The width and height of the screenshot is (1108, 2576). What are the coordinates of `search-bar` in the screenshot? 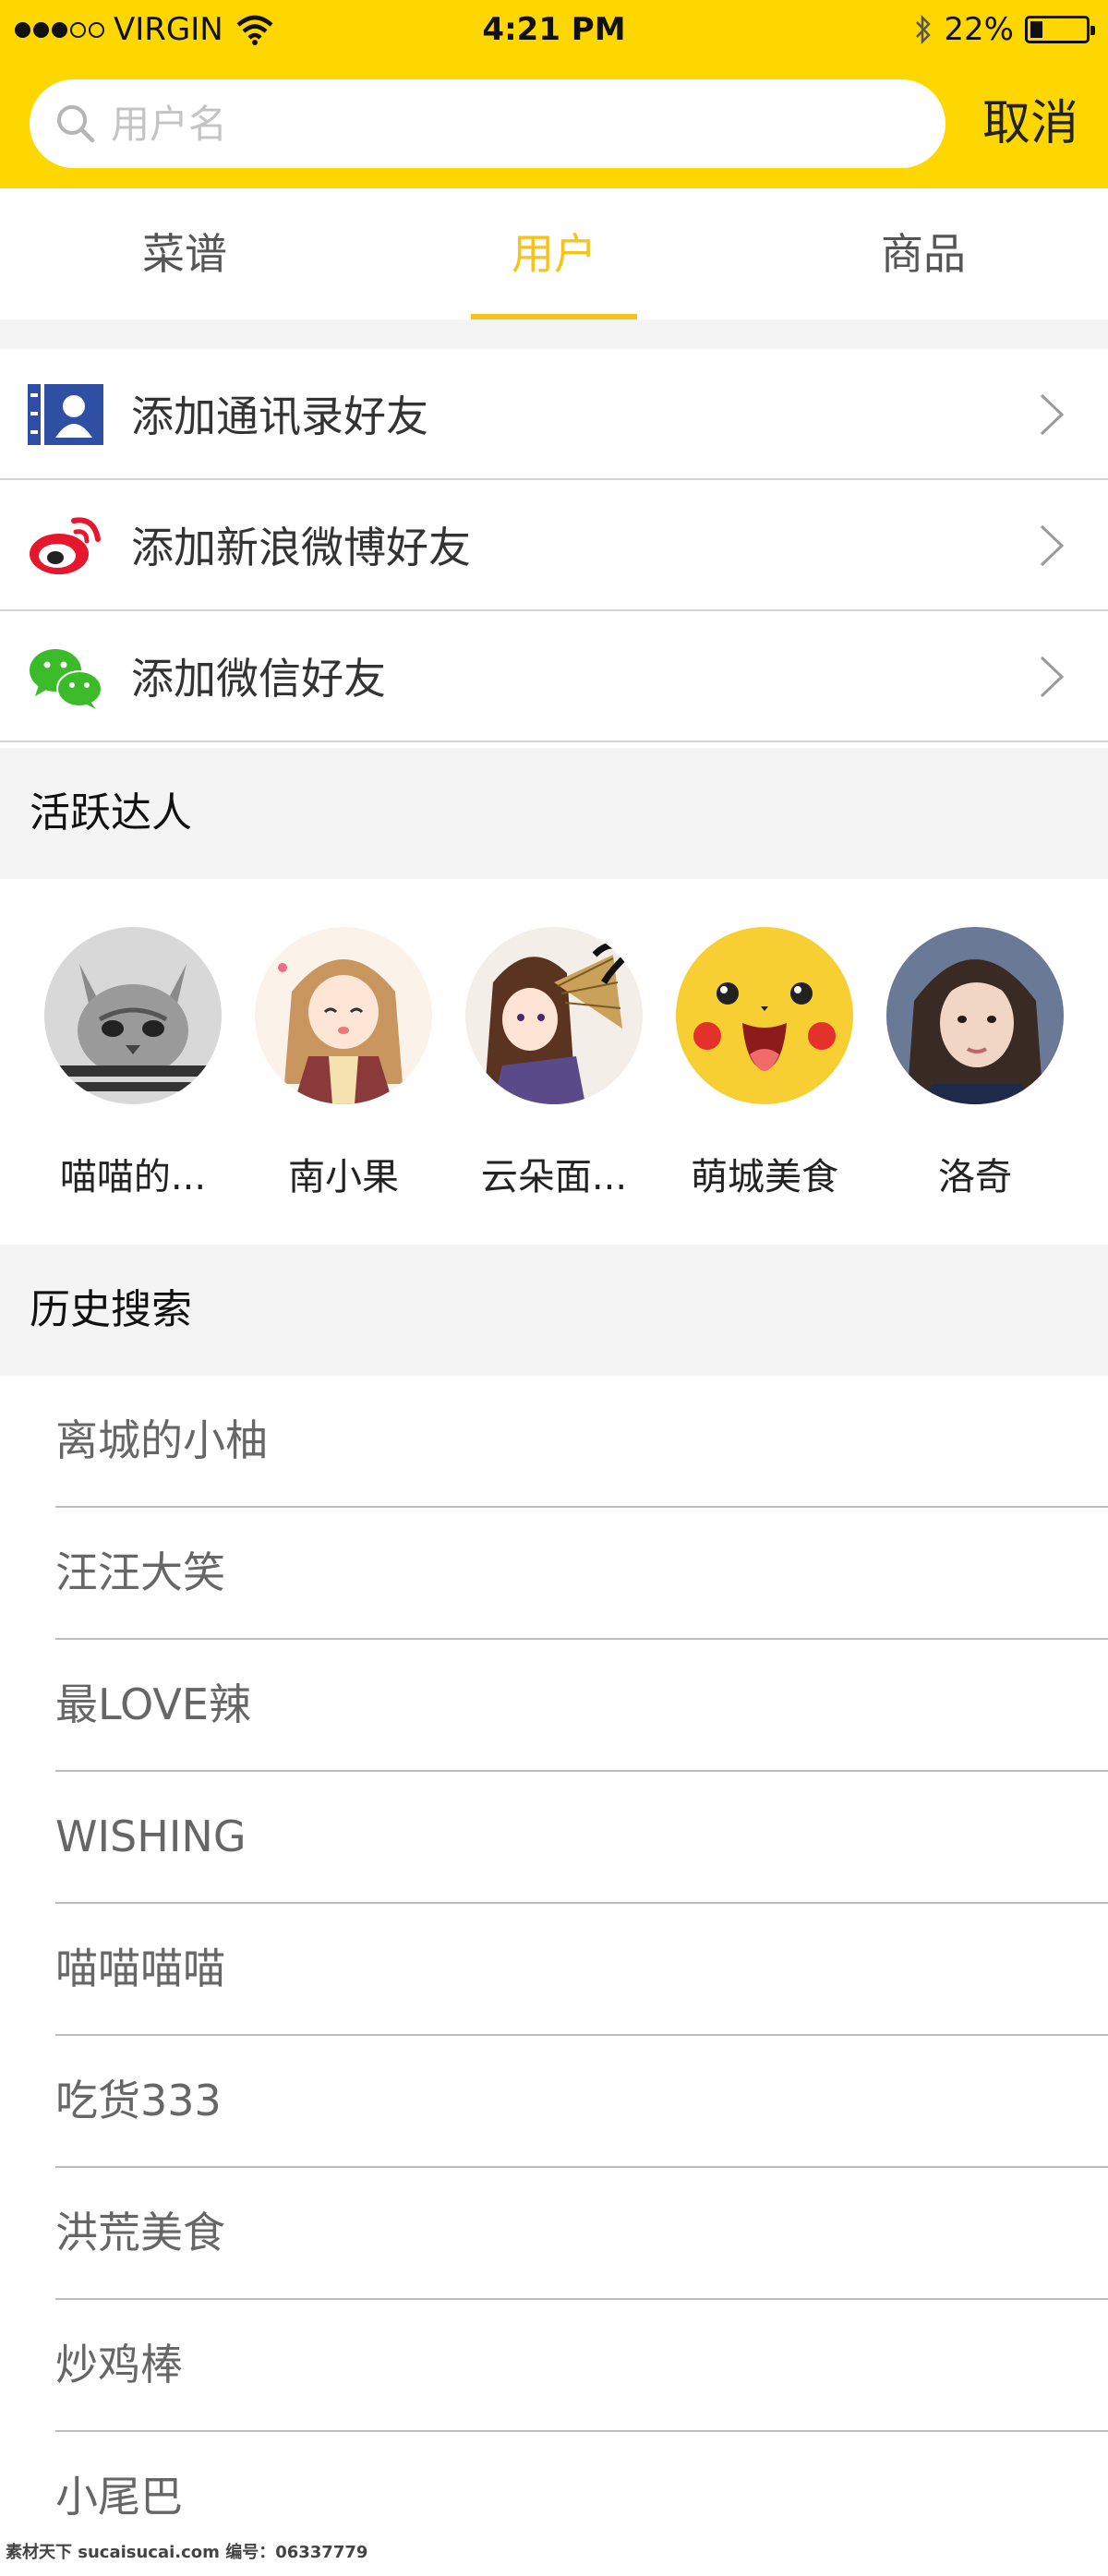 It's located at (488, 123).